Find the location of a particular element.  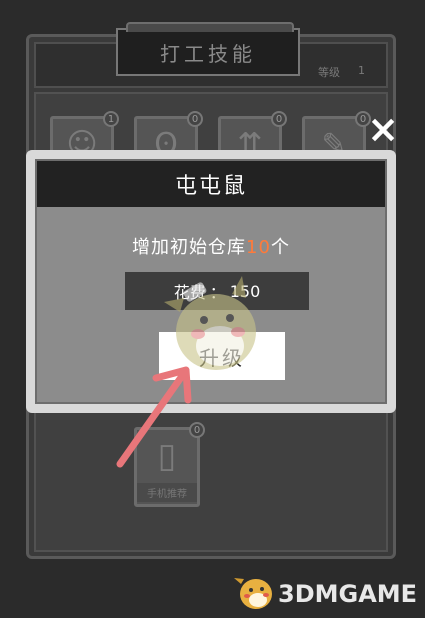

desc-suffix: 个 is located at coordinates (280, 247).